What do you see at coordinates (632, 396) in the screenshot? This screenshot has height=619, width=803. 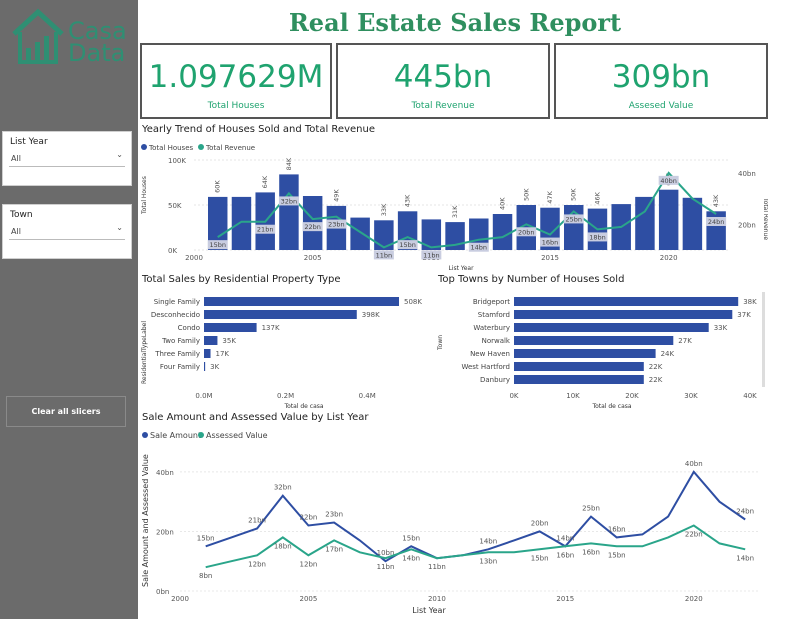 I see `x-tick-label: 20K` at bounding box center [632, 396].